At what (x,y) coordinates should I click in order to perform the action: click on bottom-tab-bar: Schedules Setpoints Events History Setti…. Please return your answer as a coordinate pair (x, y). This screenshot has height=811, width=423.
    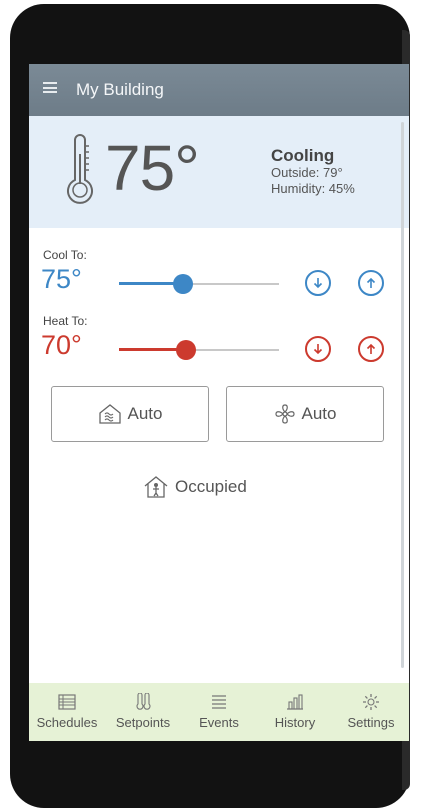
    Looking at the image, I should click on (219, 712).